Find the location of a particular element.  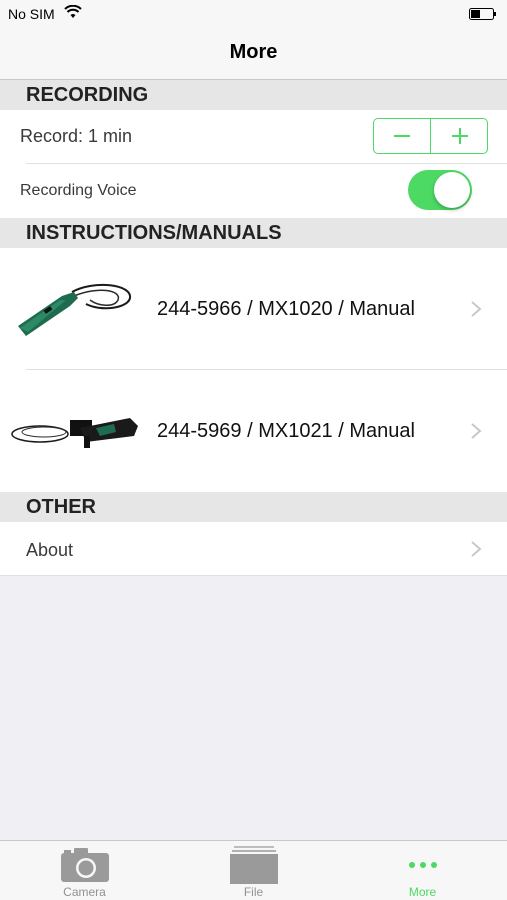

plus-icon is located at coordinates (459, 136).